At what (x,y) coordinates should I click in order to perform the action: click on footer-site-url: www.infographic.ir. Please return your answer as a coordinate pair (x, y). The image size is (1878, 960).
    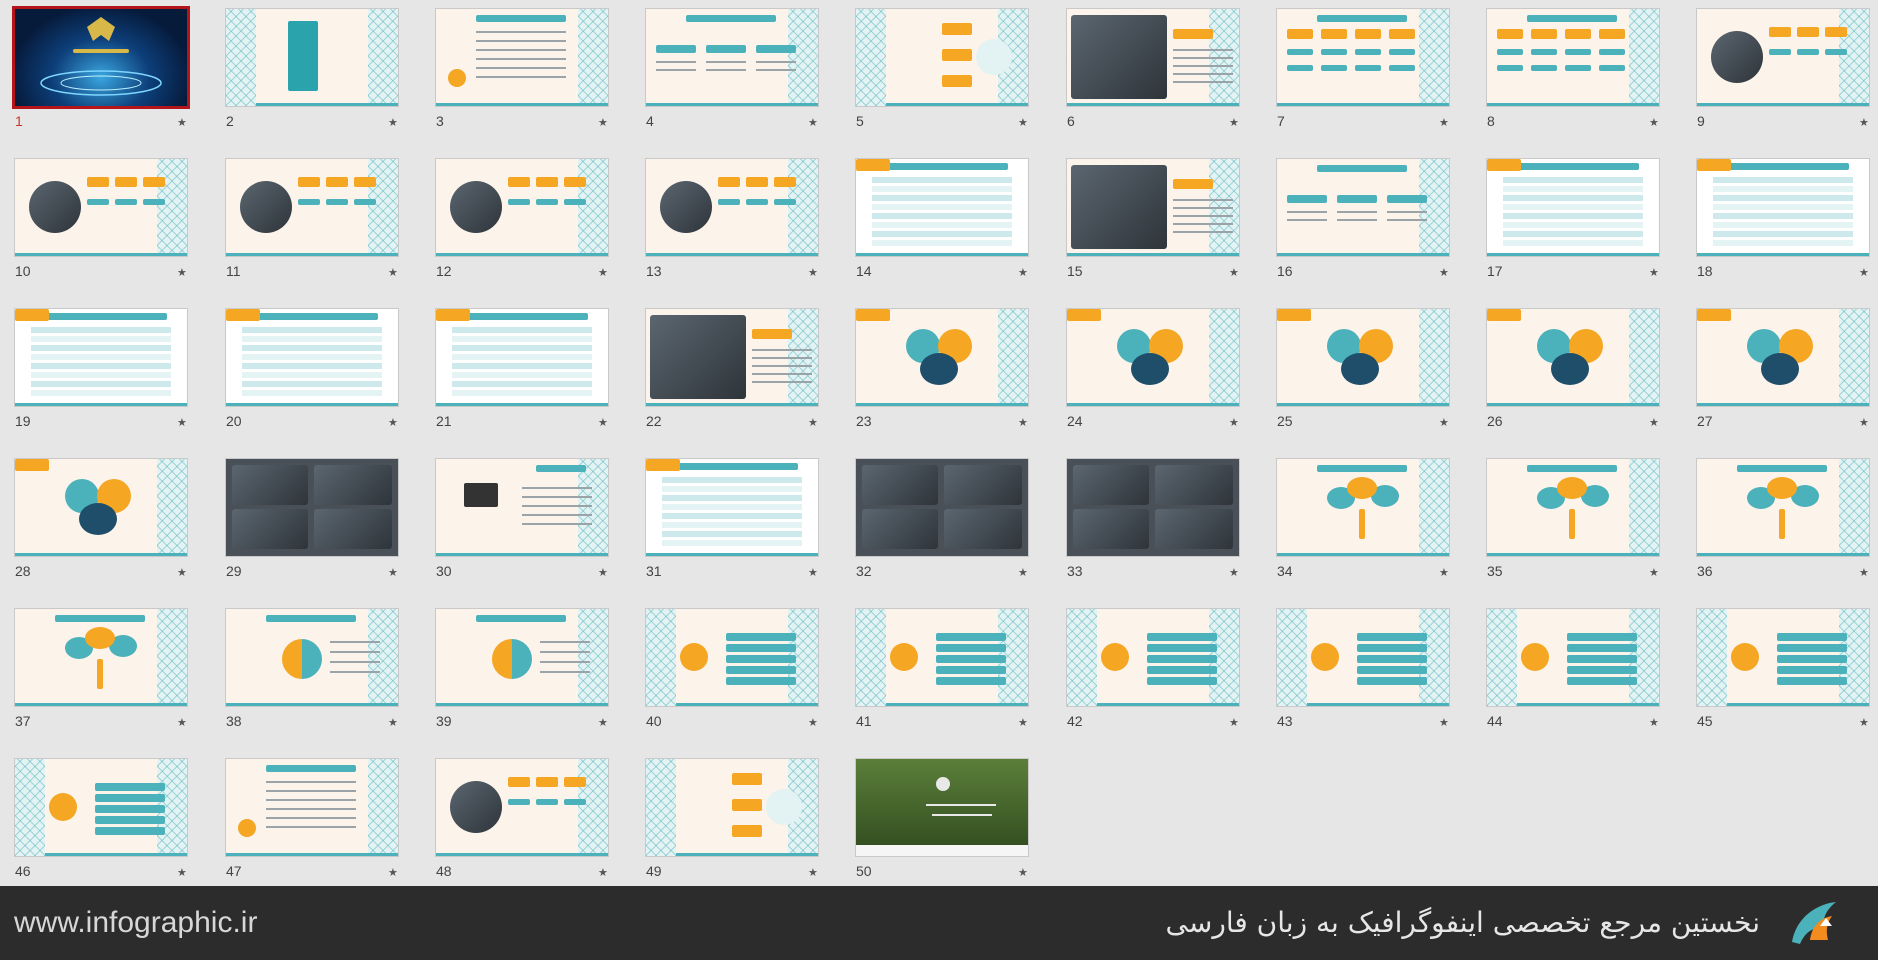
    Looking at the image, I should click on (135, 923).